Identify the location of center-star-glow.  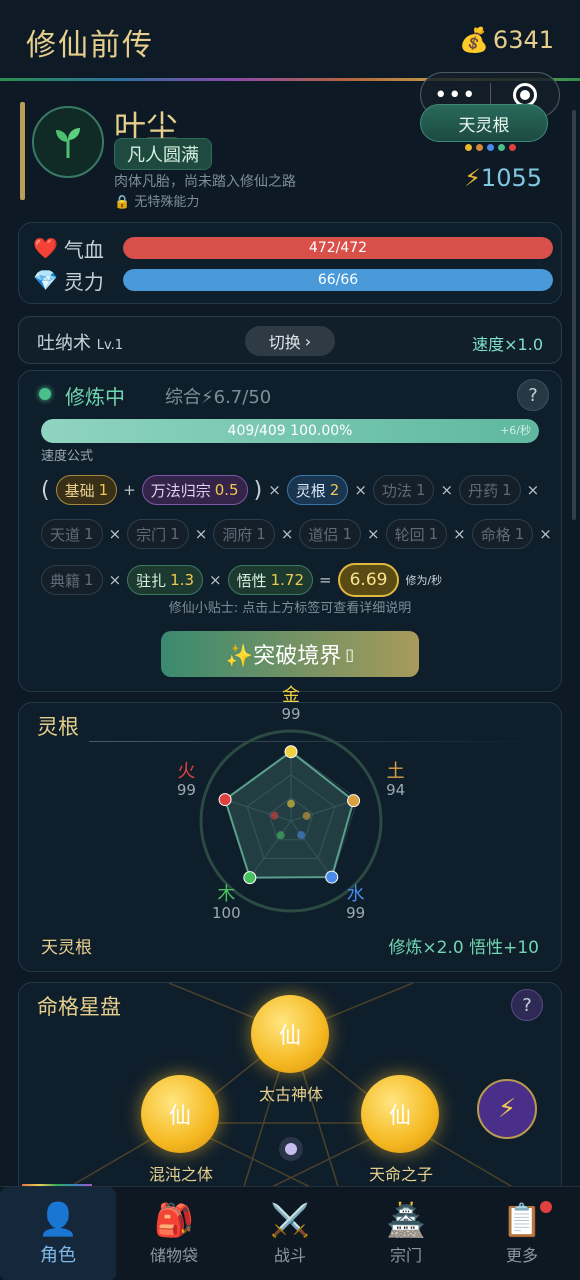
(291, 1149).